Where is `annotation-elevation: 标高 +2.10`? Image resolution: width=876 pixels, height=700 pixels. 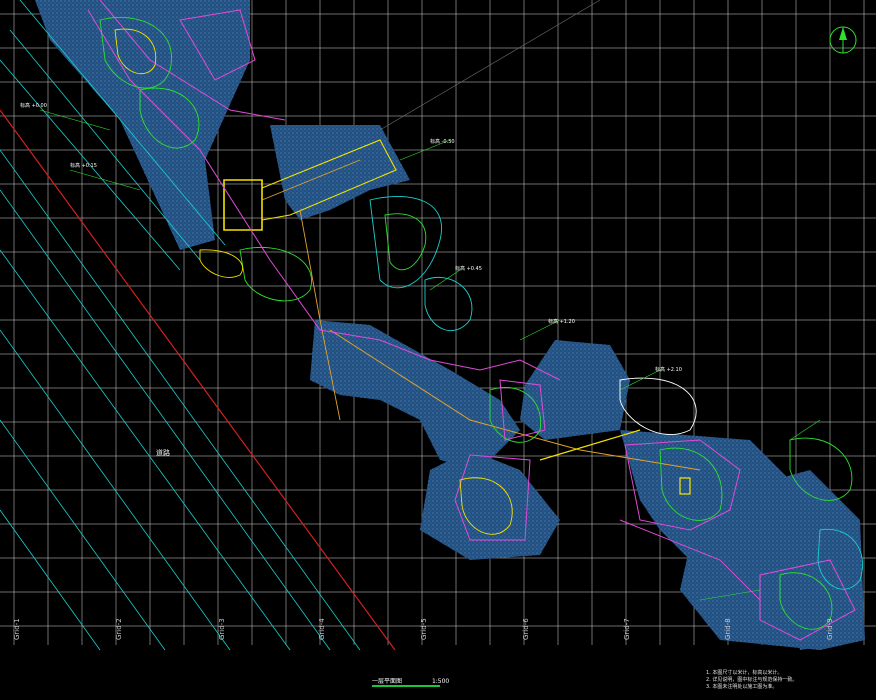 annotation-elevation: 标高 +2.10 is located at coordinates (668, 370).